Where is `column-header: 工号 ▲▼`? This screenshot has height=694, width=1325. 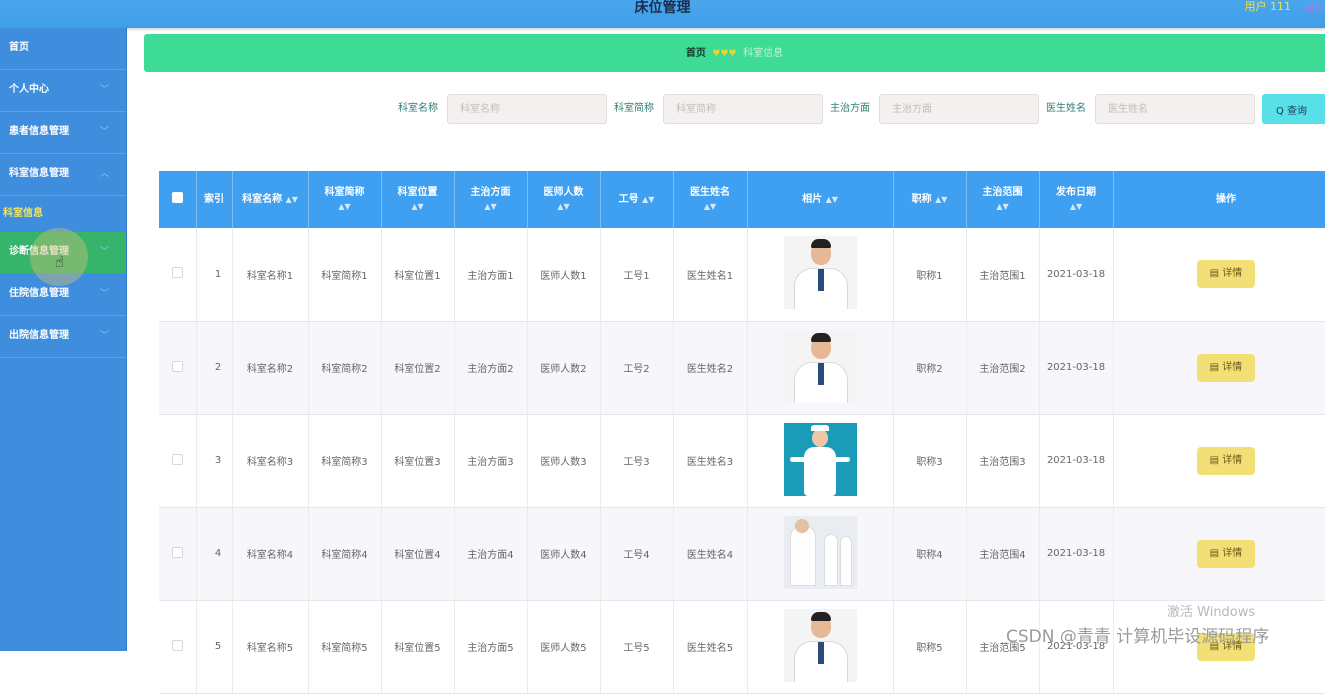
column-header: 工号 ▲▼ is located at coordinates (637, 199).